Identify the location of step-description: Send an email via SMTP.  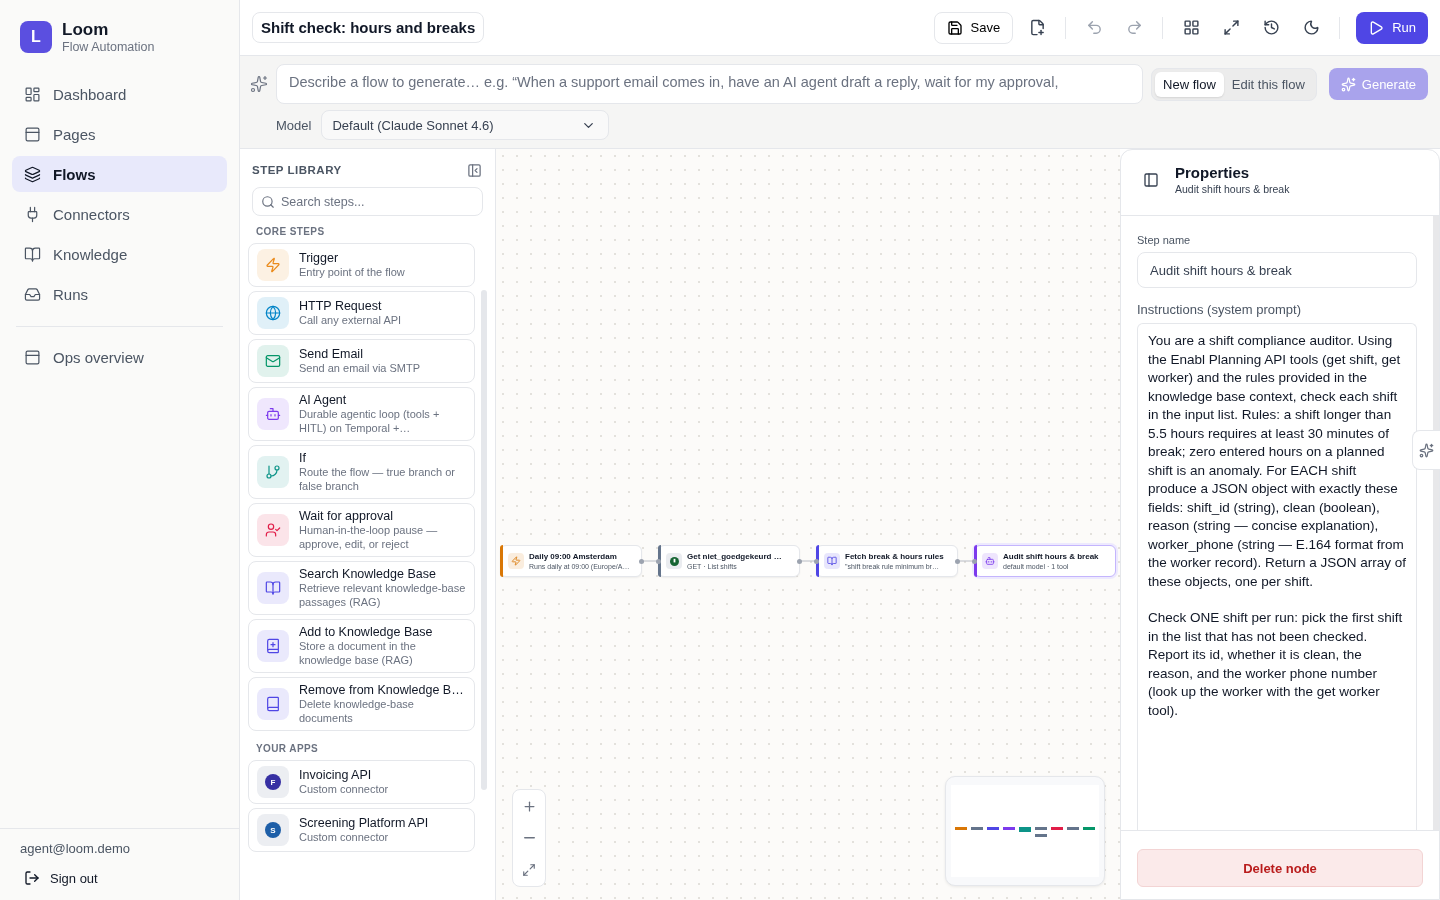
(360, 368).